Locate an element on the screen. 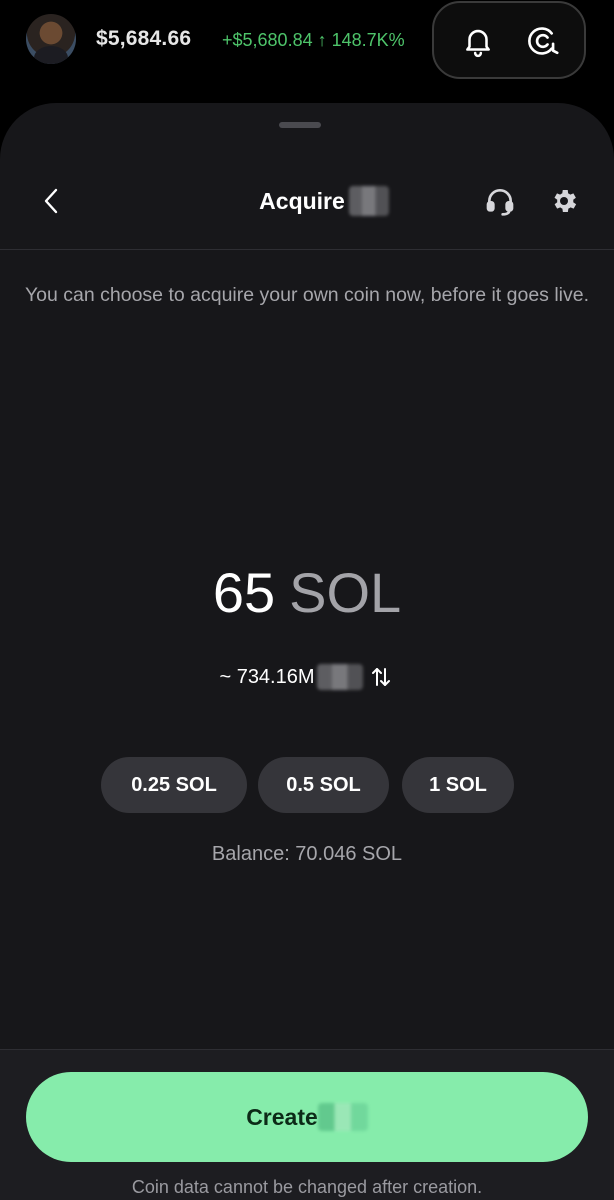  avatar-figure is located at coordinates (51, 55).